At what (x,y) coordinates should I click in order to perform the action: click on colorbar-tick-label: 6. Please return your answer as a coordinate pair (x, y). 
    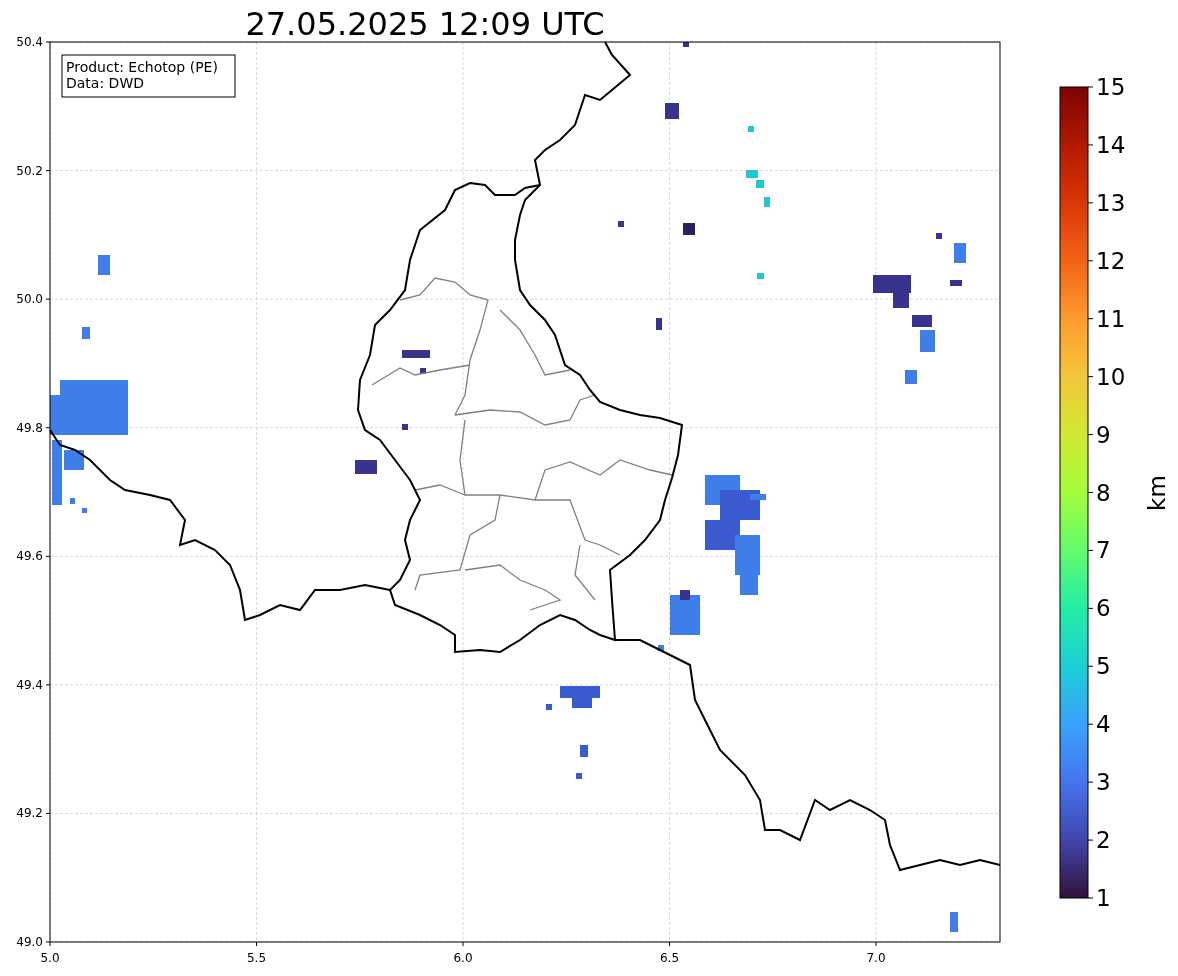
    Looking at the image, I should click on (1103, 608).